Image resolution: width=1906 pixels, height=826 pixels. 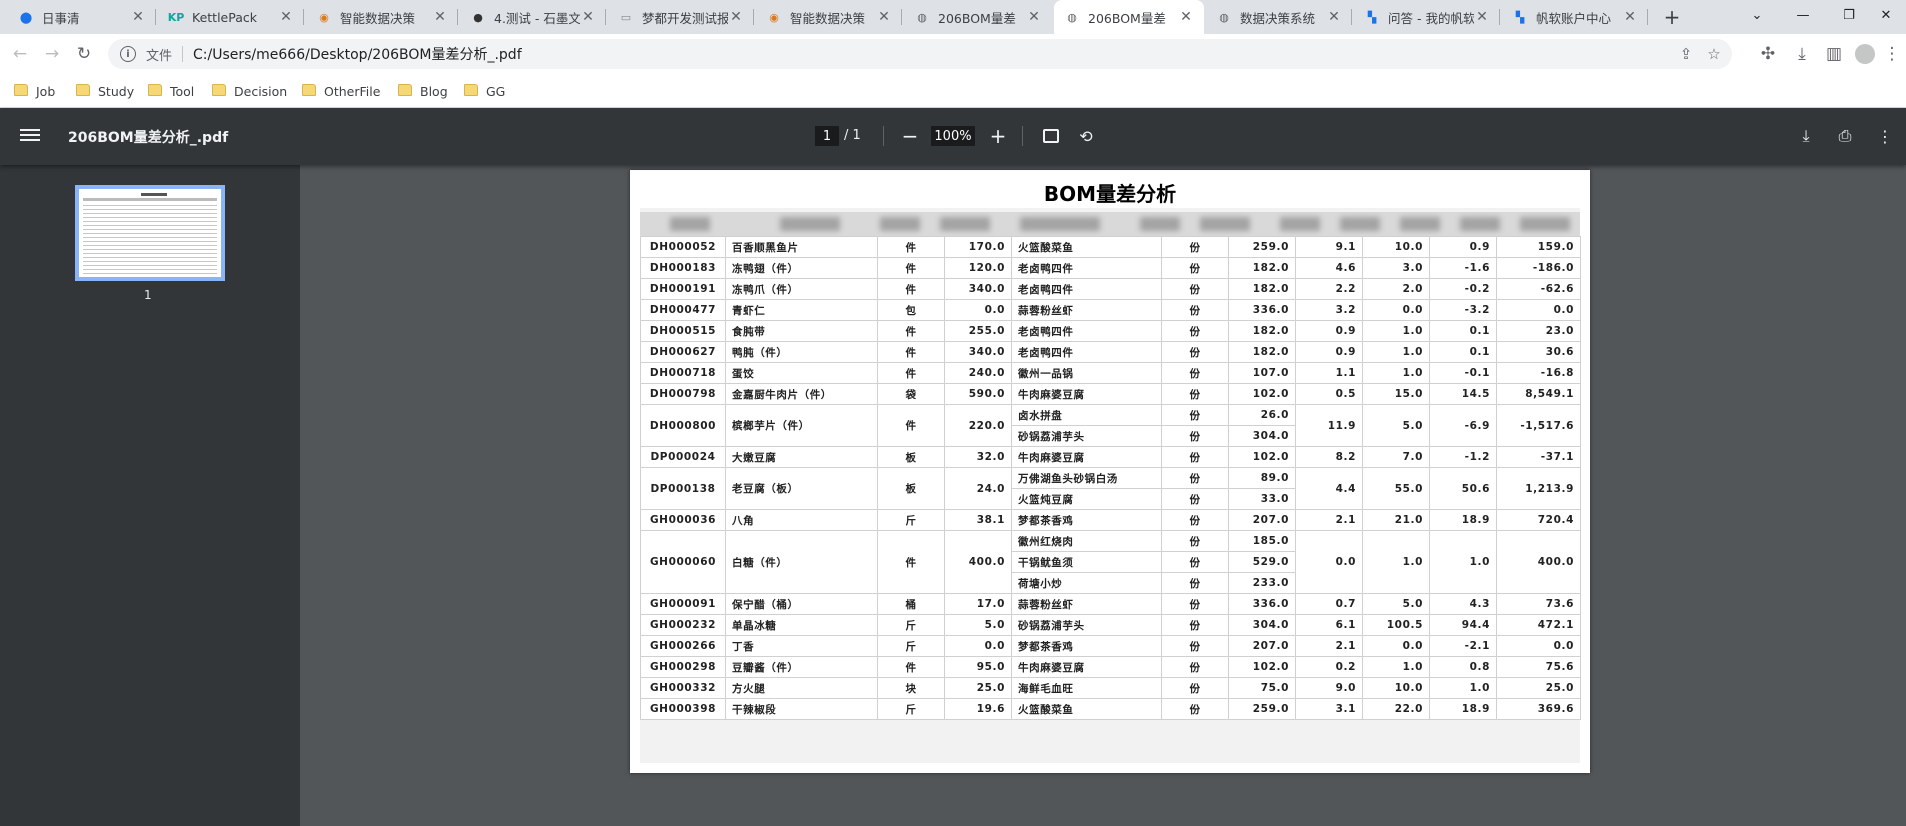 What do you see at coordinates (341, 91) in the screenshot?
I see `bookmark-folder: OtherFile` at bounding box center [341, 91].